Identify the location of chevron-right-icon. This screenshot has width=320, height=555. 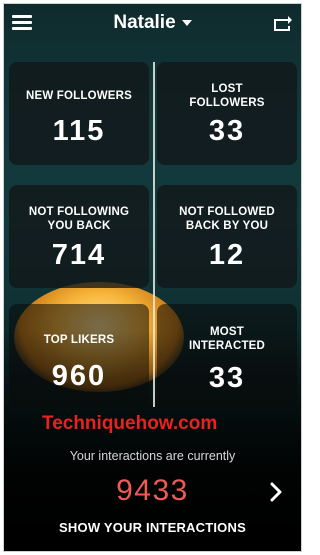
(276, 492).